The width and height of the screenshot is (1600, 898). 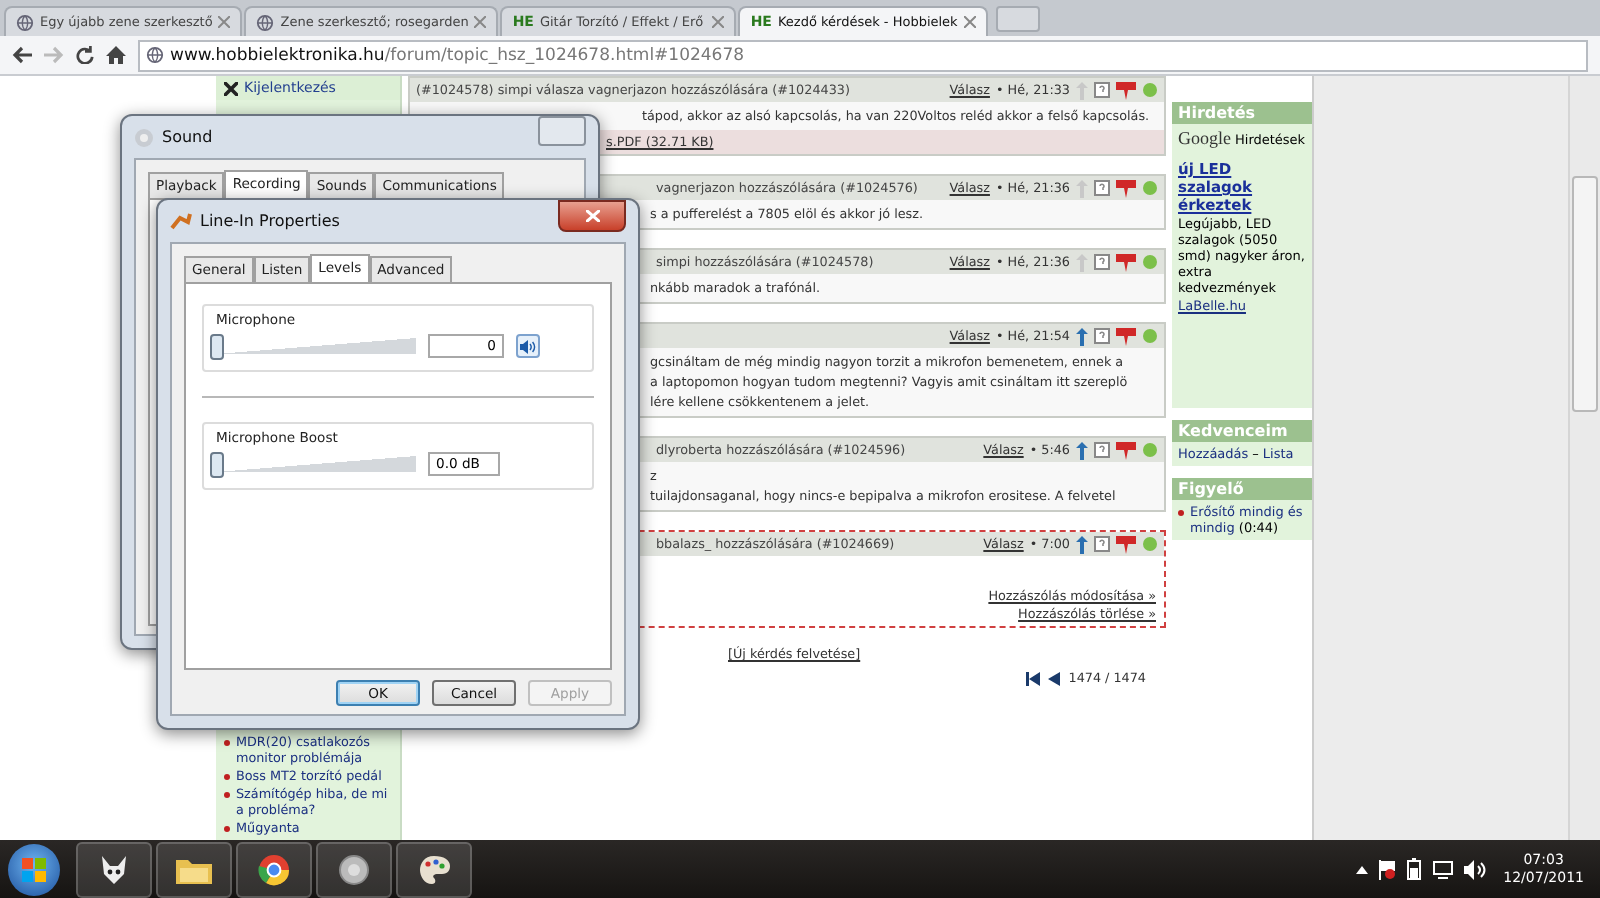 I want to click on palette-icon, so click(x=434, y=869).